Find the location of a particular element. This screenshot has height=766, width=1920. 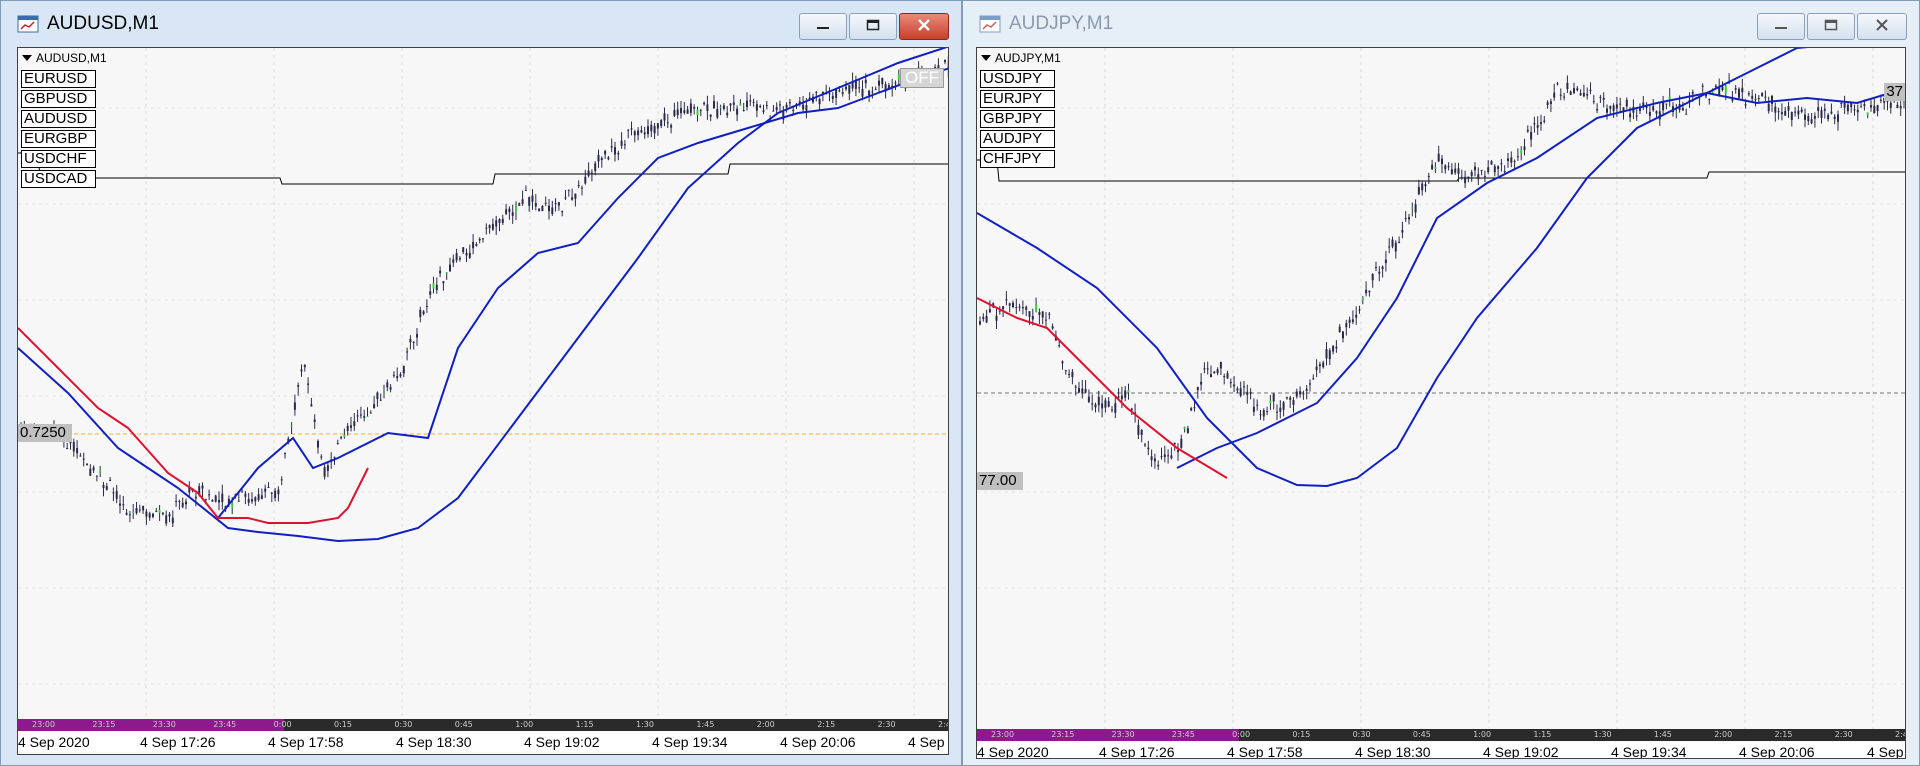

right-price-label: 37 is located at coordinates (1894, 92).